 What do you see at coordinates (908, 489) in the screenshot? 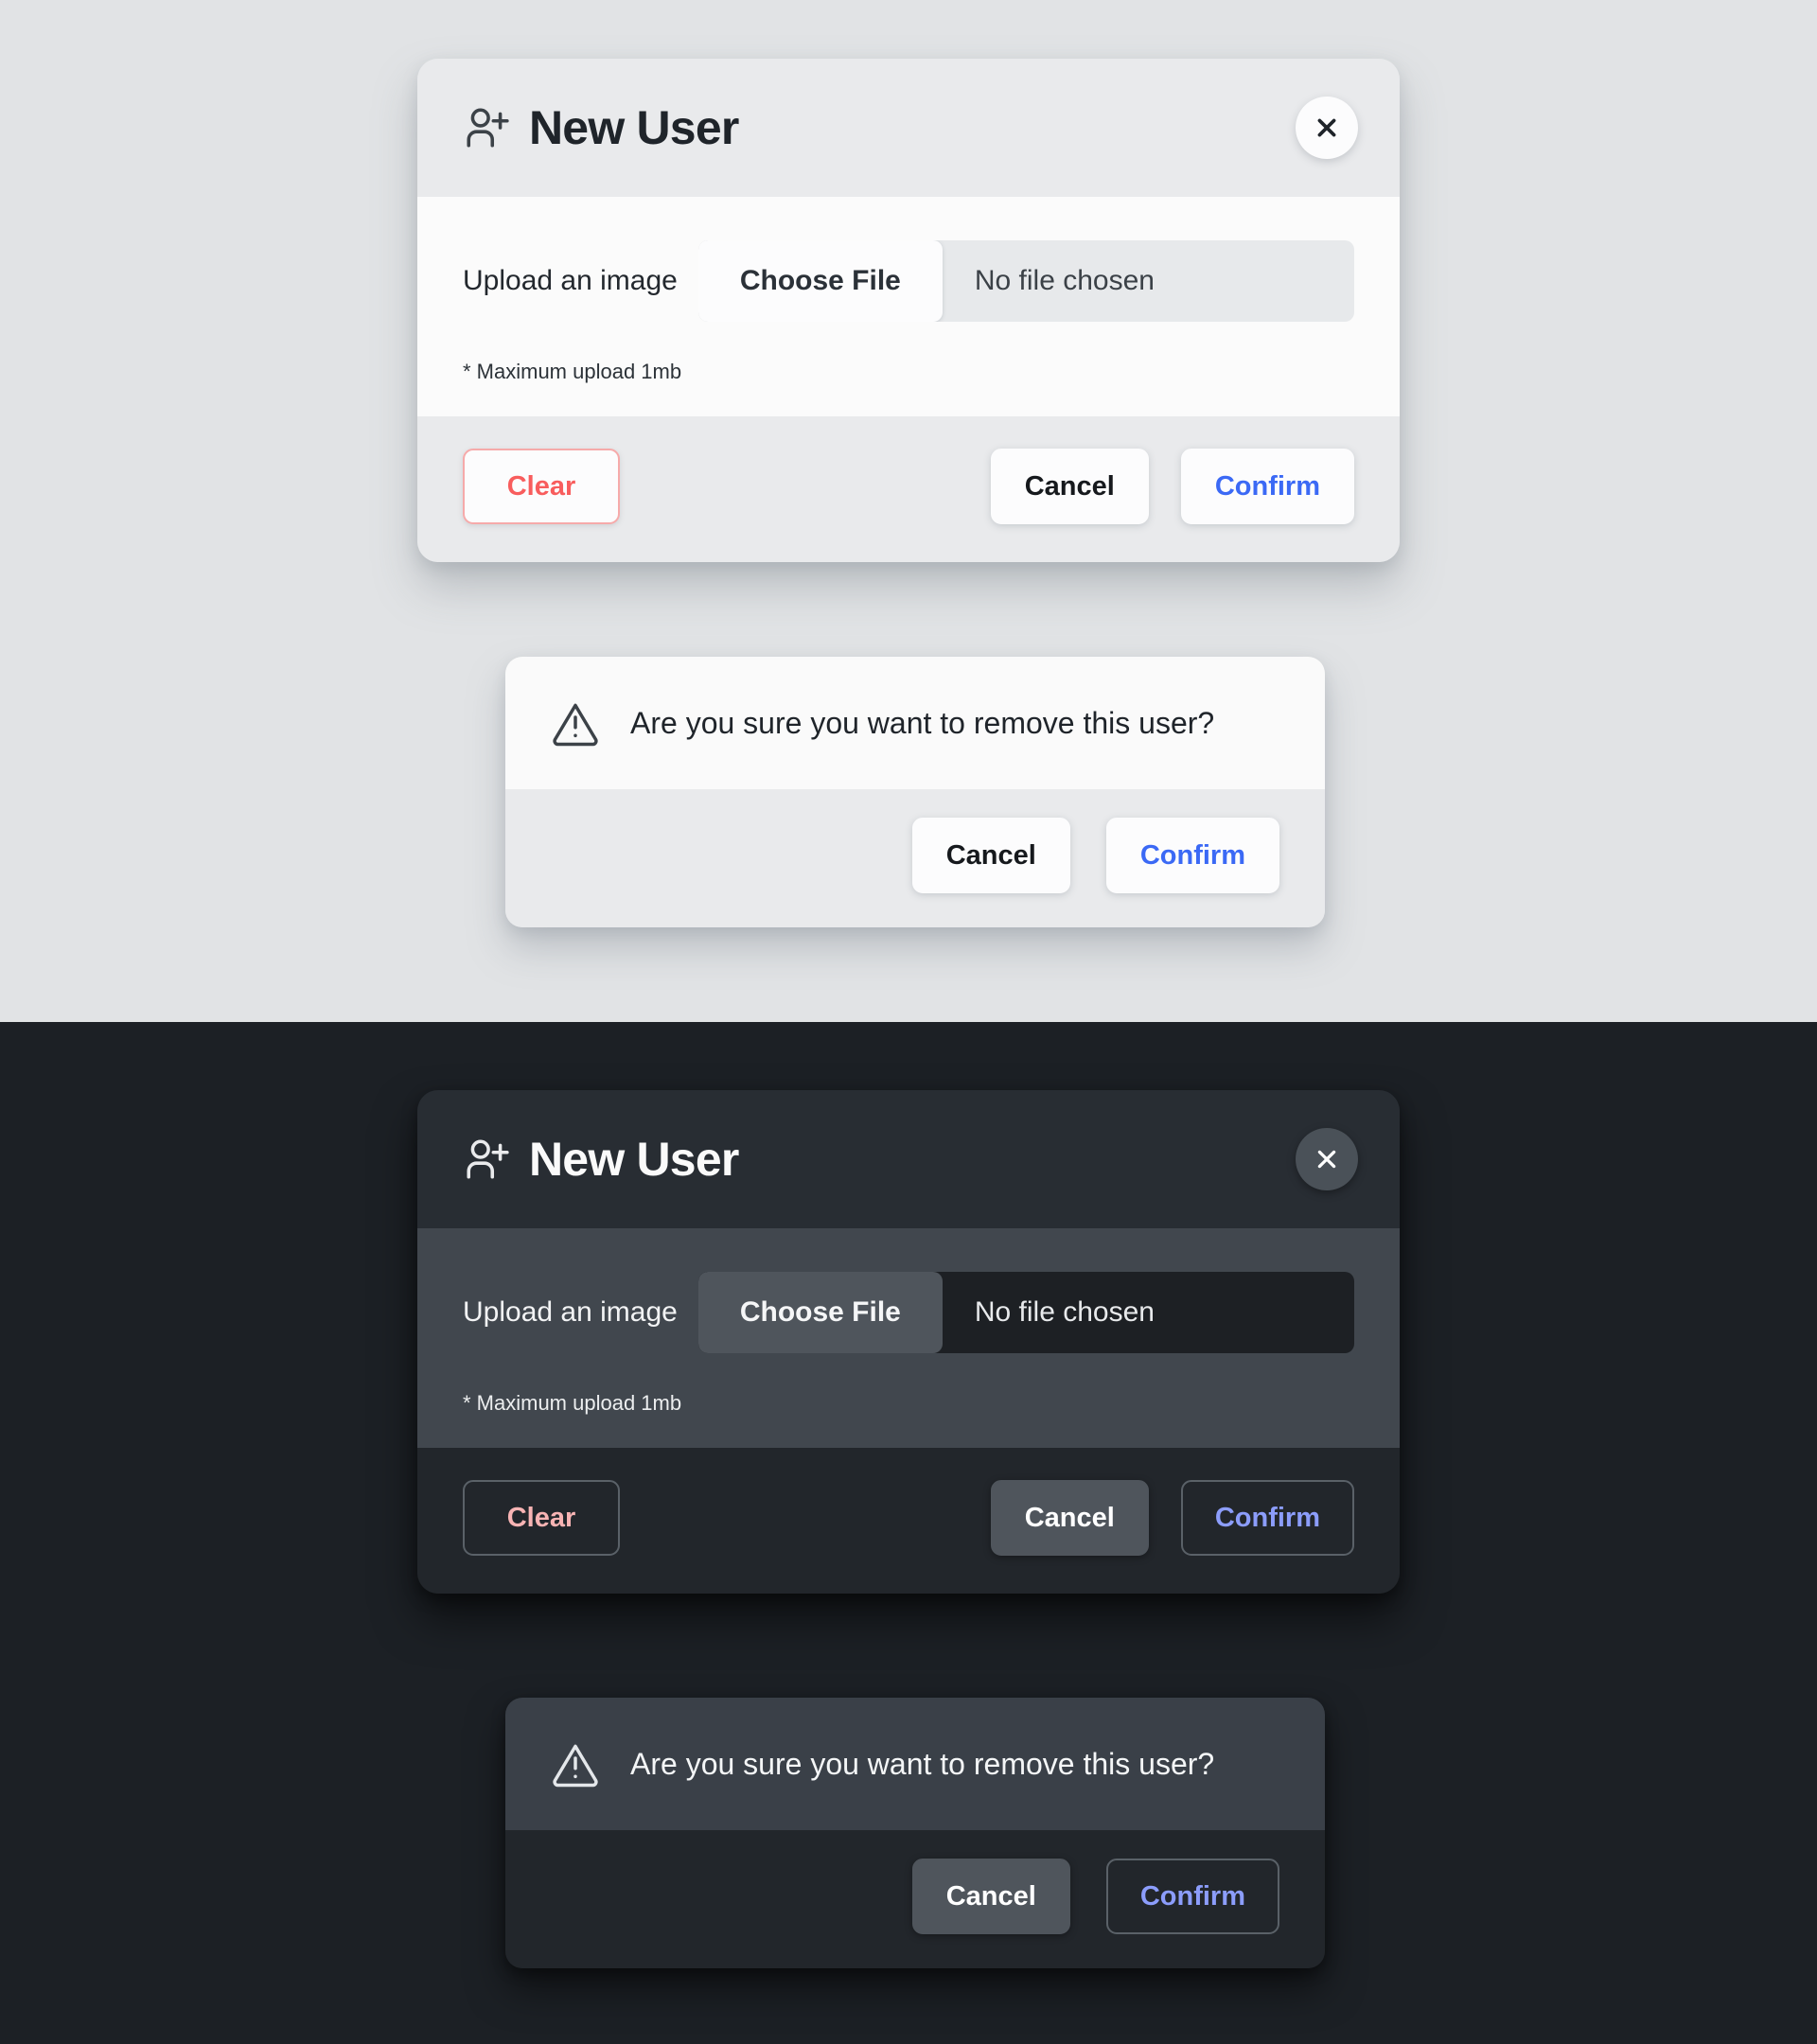
I see `modal-footer-light: Clear Cancel Confirm` at bounding box center [908, 489].